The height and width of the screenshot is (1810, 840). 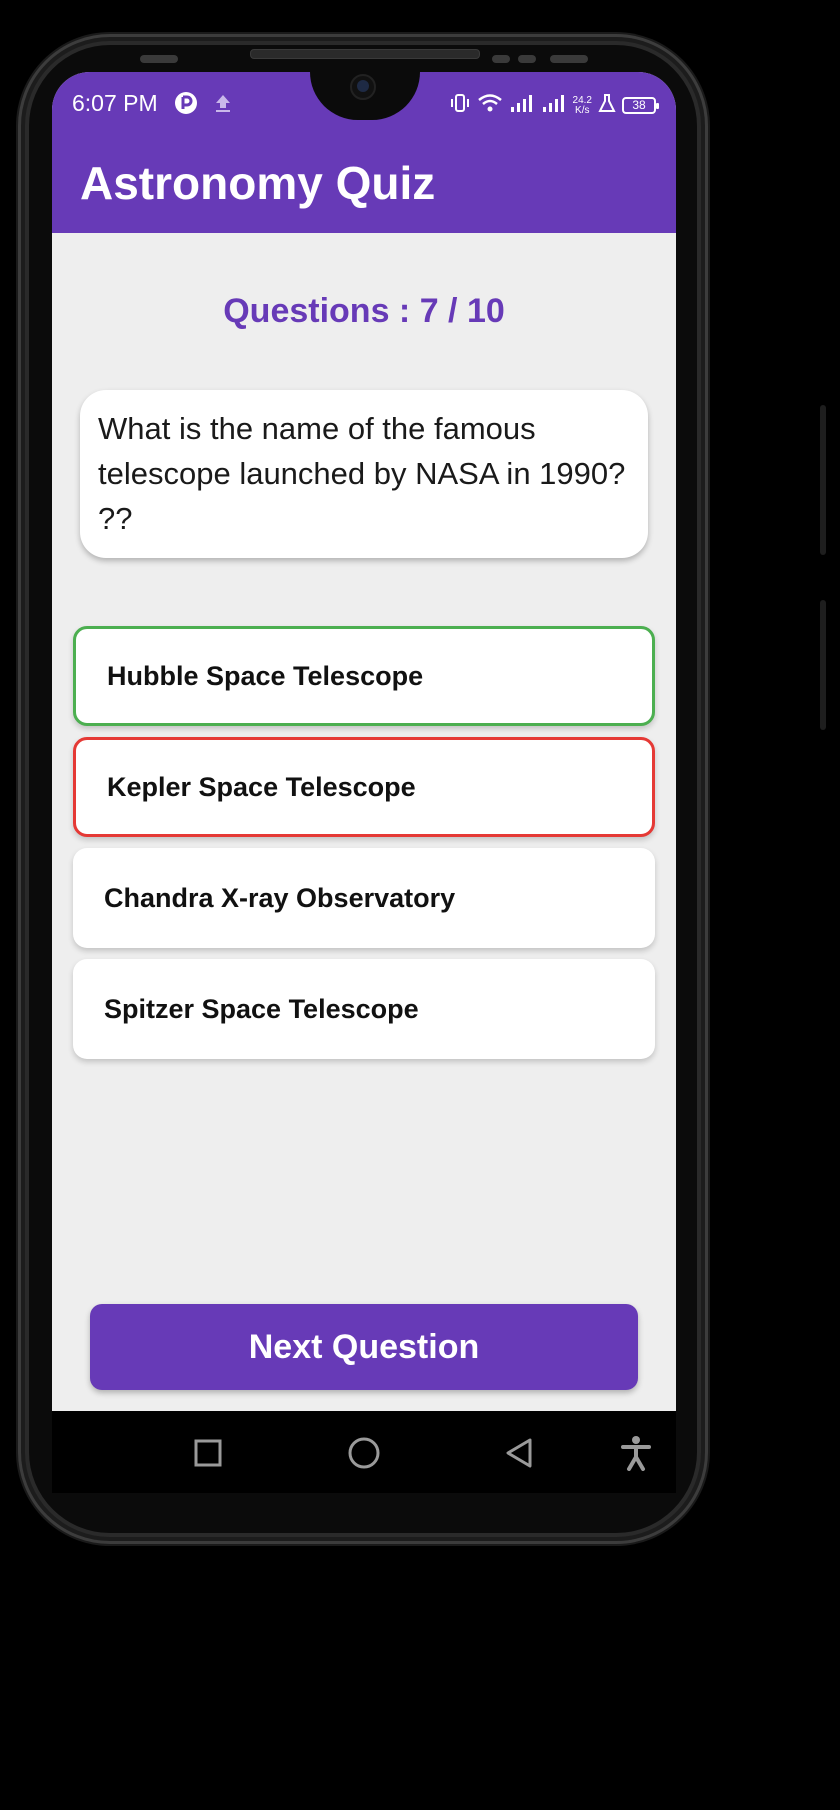 What do you see at coordinates (636, 1453) in the screenshot?
I see `accessibility-icon` at bounding box center [636, 1453].